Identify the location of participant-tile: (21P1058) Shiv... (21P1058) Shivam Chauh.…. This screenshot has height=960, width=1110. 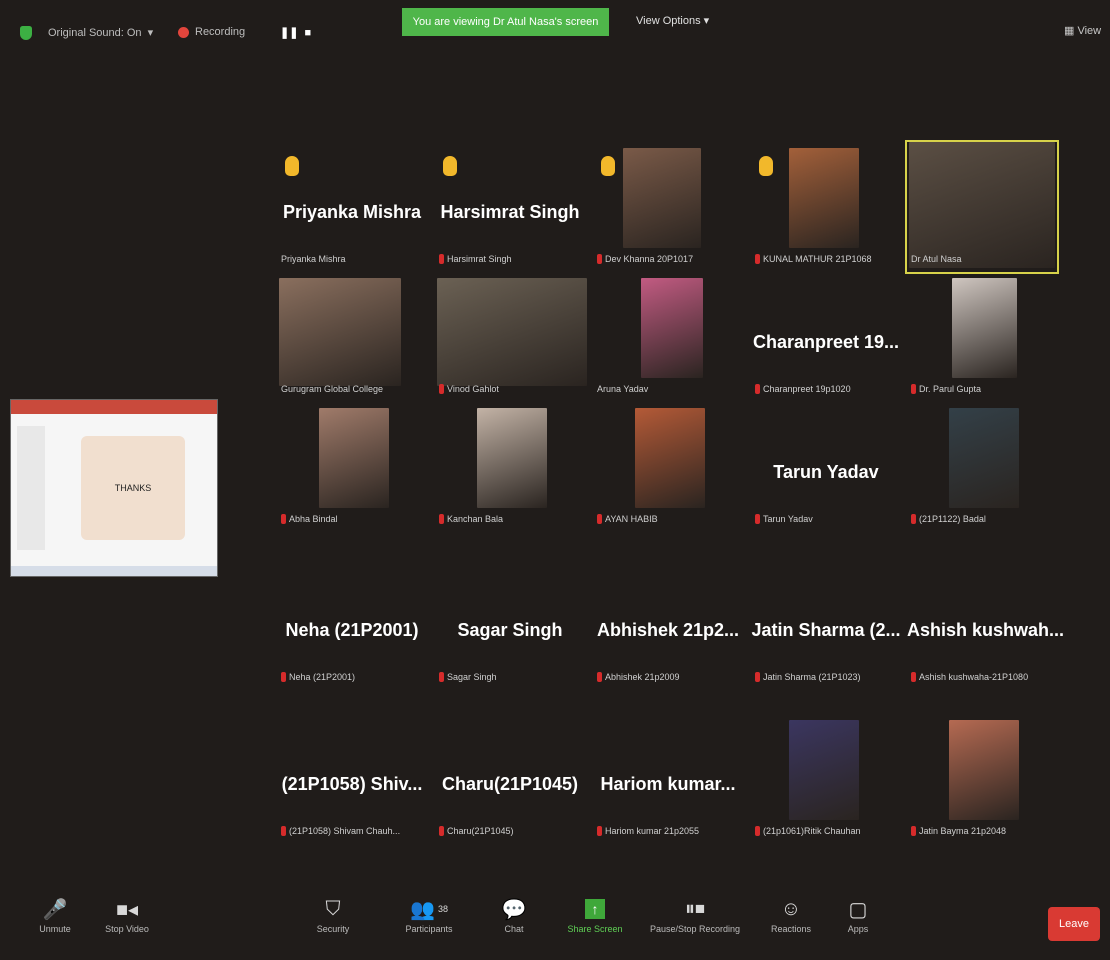
(352, 779).